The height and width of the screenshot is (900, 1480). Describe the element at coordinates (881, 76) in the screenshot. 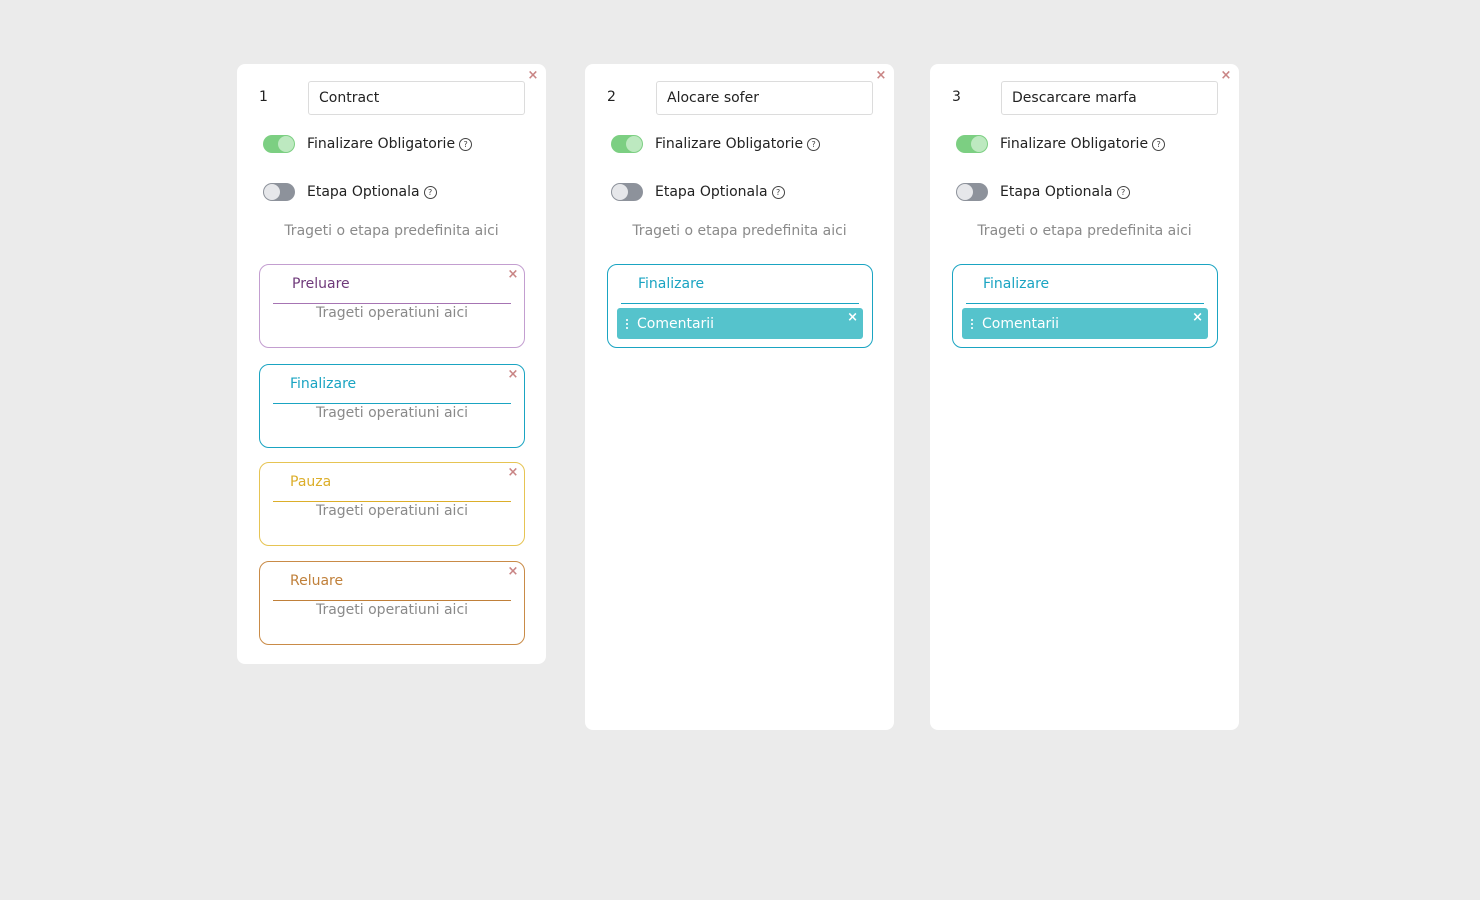

I see `remove-stage-2-close-icon: ×` at that location.